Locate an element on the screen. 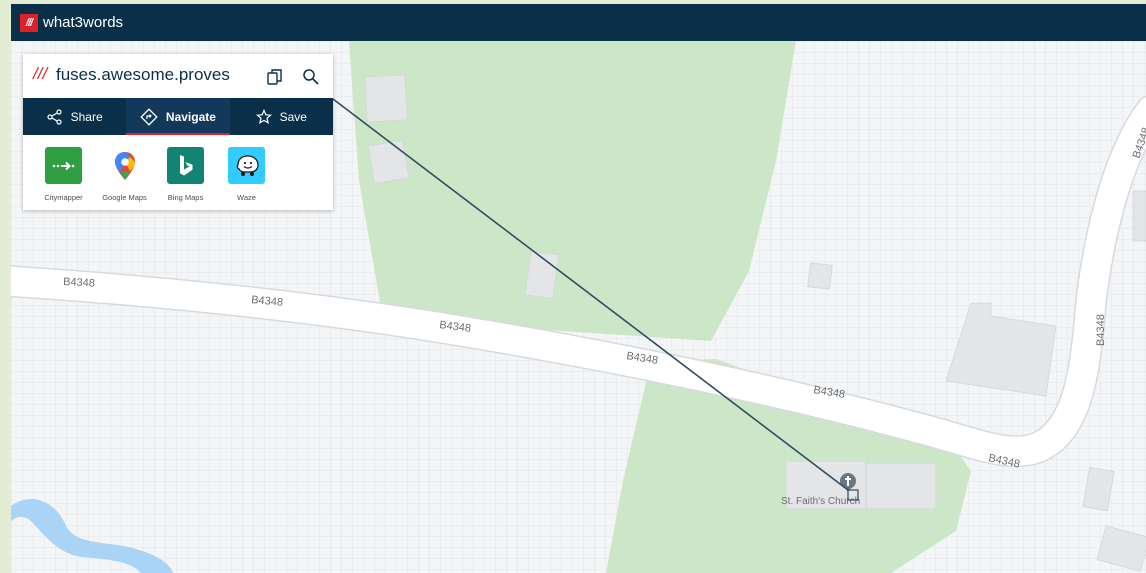 The width and height of the screenshot is (1146, 573). tab-label: Navigate is located at coordinates (190, 116).